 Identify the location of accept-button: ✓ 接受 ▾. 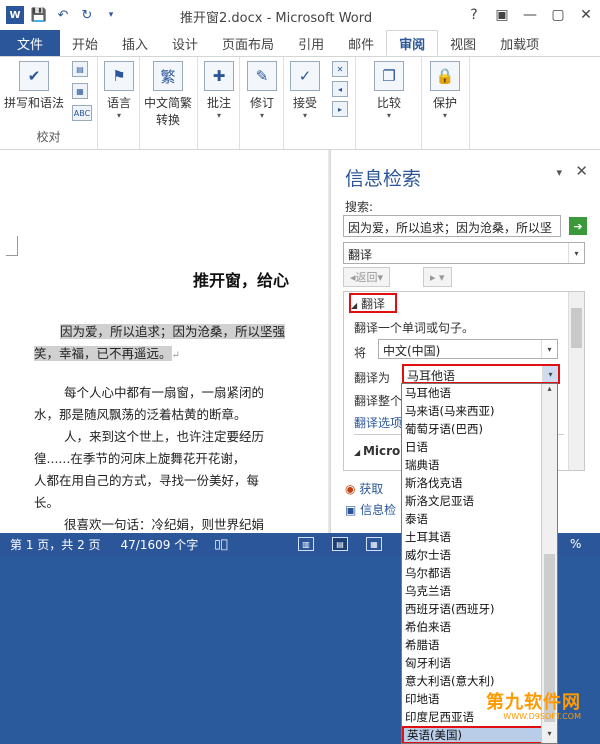
(305, 90).